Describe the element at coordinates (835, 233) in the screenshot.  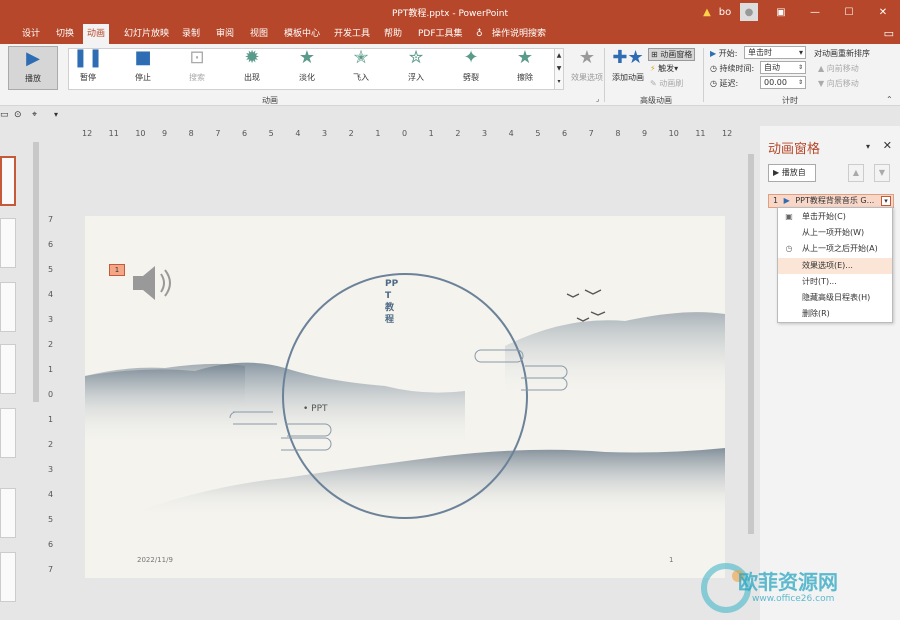
I see `menu-start-with-previous: 从上一项开始(W)` at that location.